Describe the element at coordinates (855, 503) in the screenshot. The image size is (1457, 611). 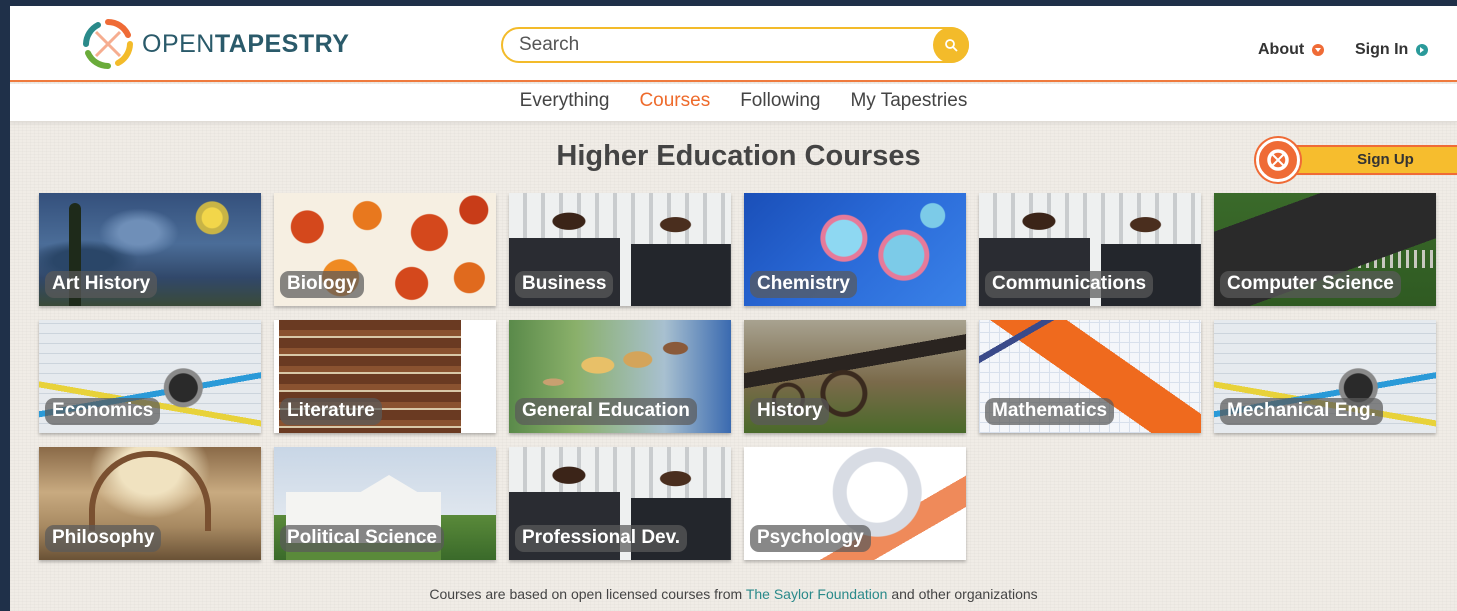
I see `course-tile-psychology: Psychology` at that location.